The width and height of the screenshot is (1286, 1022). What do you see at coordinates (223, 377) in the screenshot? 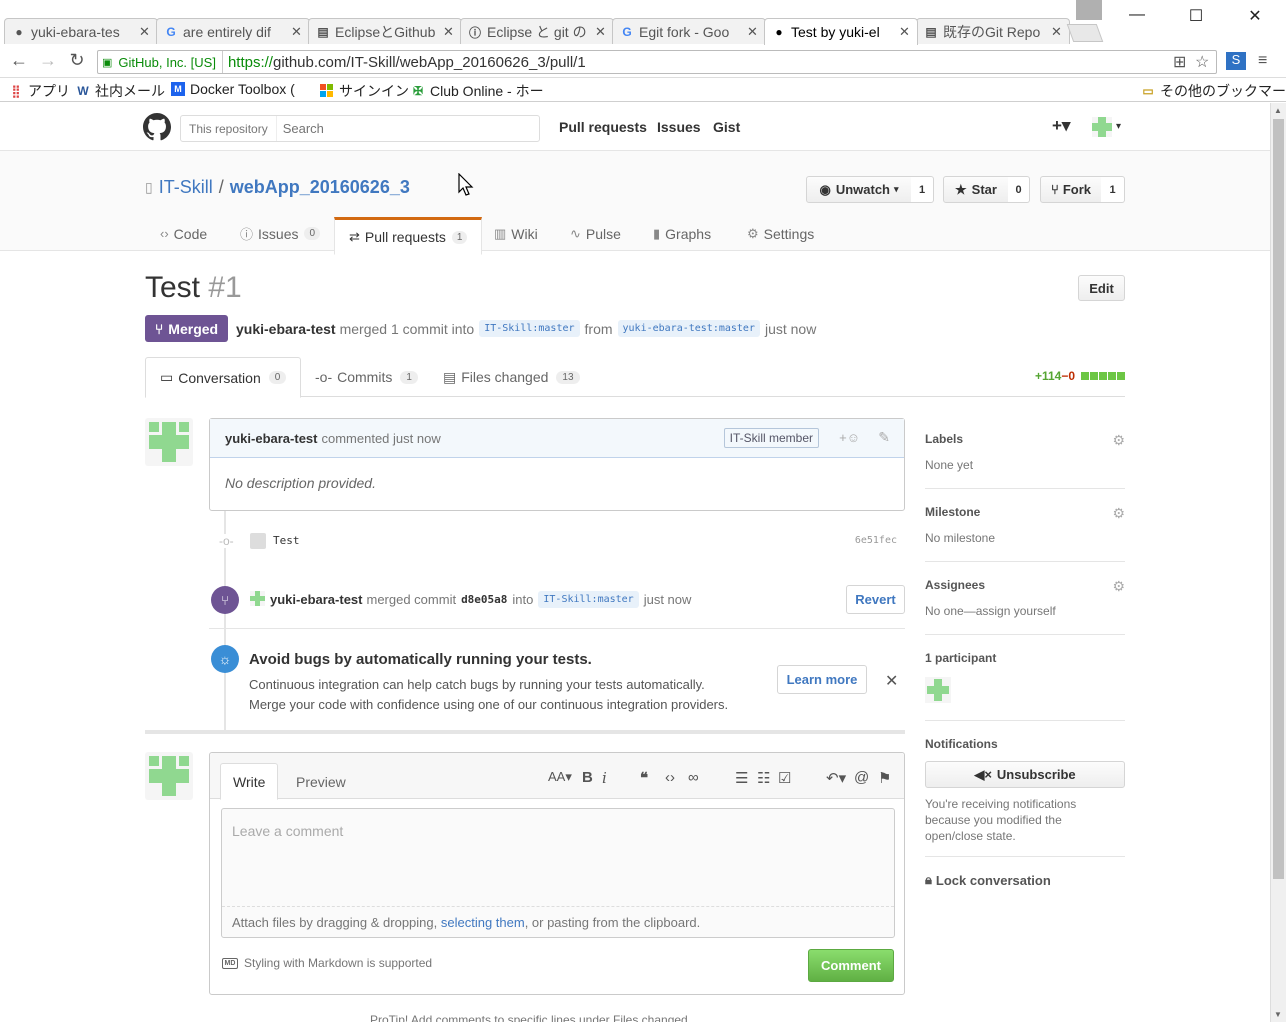
I see `tab-conversation: ▭ Conversation 0` at bounding box center [223, 377].